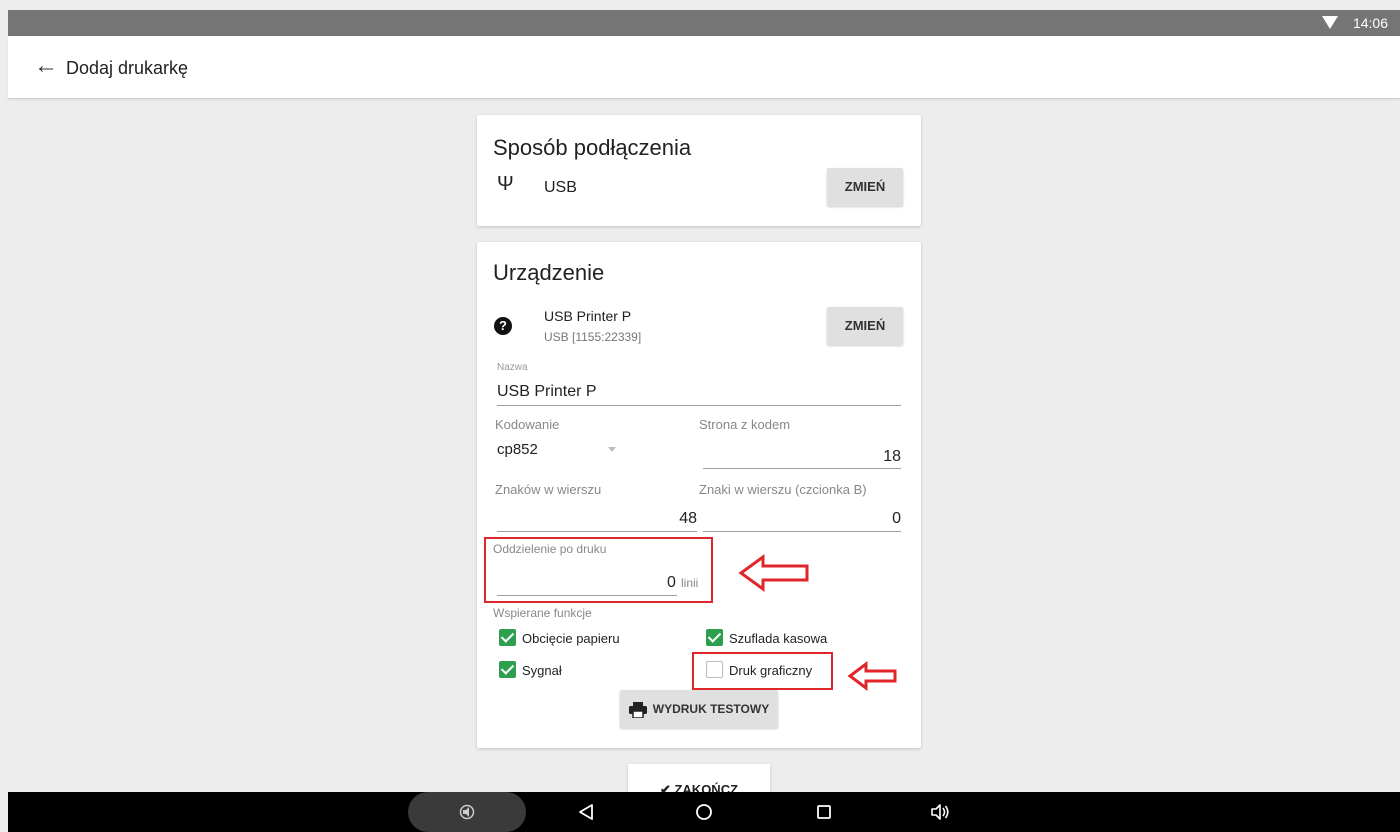 The image size is (1400, 832). Describe the element at coordinates (527, 424) in the screenshot. I see `encoding-label: Kodowanie` at that location.